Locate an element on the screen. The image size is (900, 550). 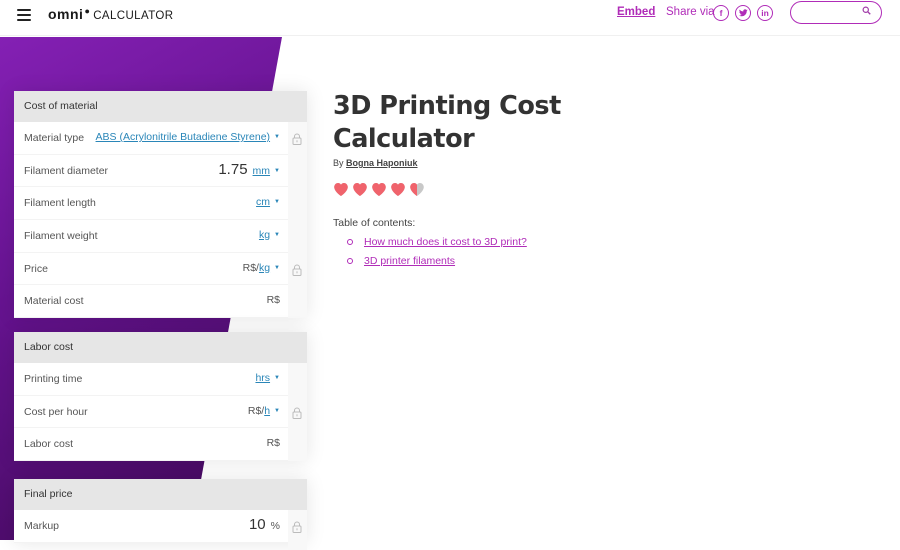
unit-select: mm is located at coordinates (262, 171).